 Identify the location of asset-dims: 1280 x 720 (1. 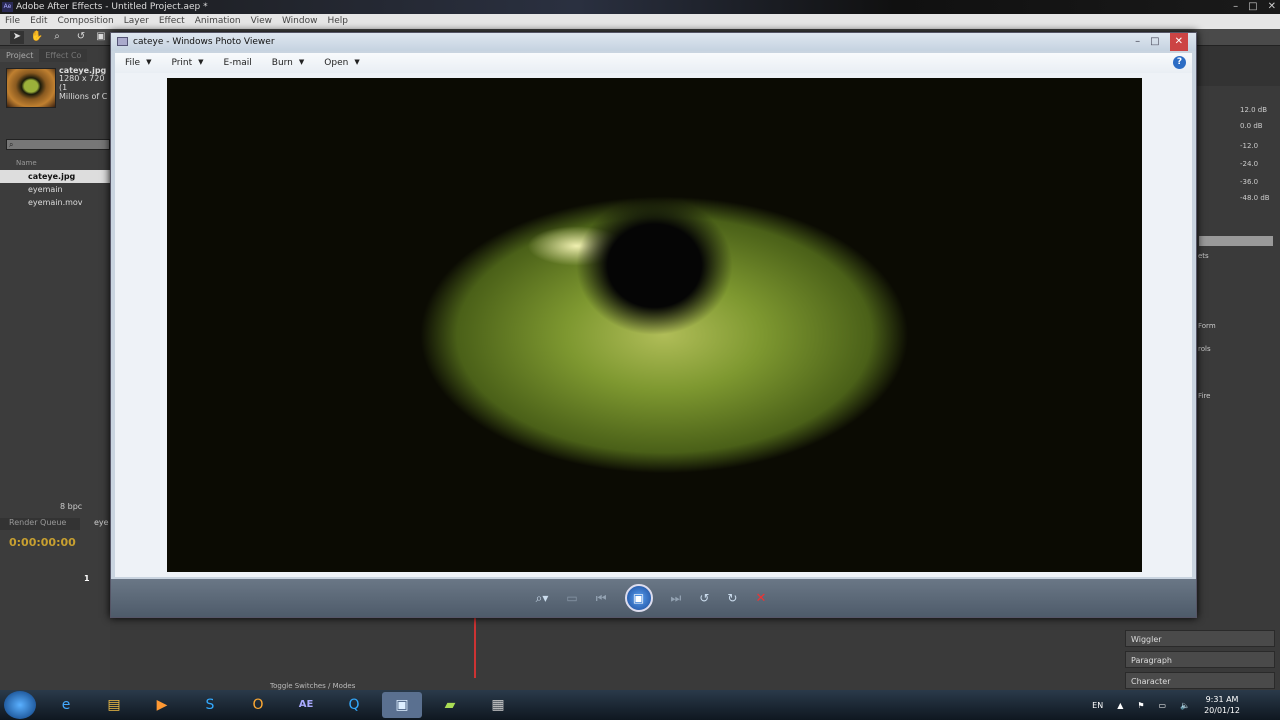
(82, 83).